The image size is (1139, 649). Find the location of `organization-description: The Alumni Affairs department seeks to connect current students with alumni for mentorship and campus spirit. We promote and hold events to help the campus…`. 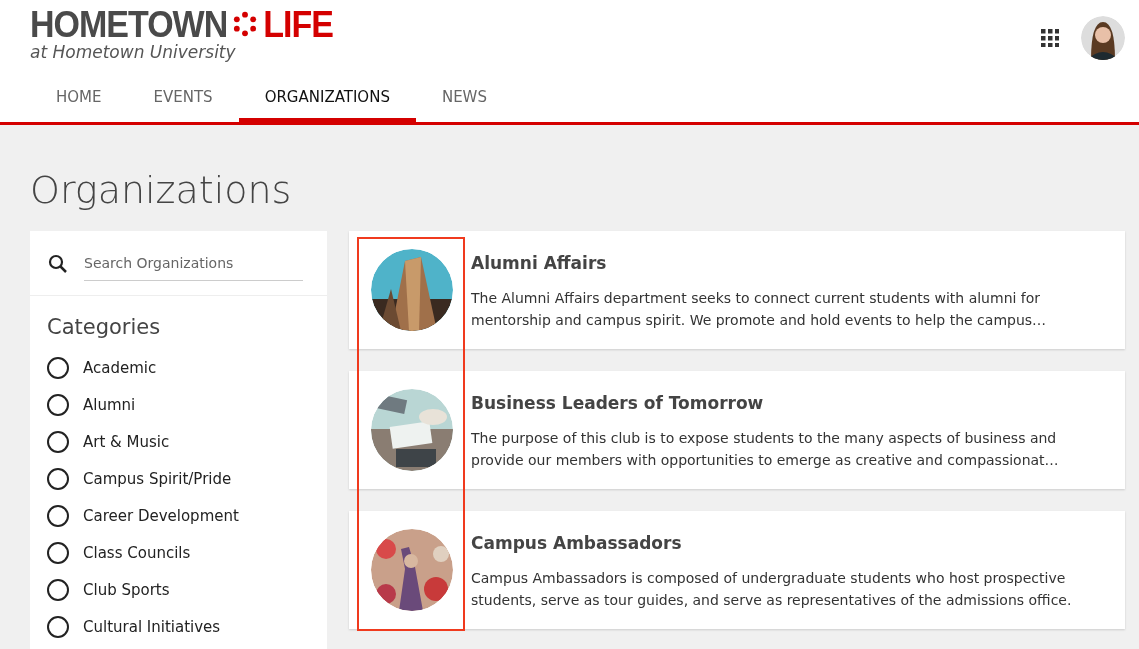

organization-description: The Alumni Affairs department seeks to connect current students with alumni for mentorship and campus spirit. We promote and hold events to help the campus… is located at coordinates (759, 309).